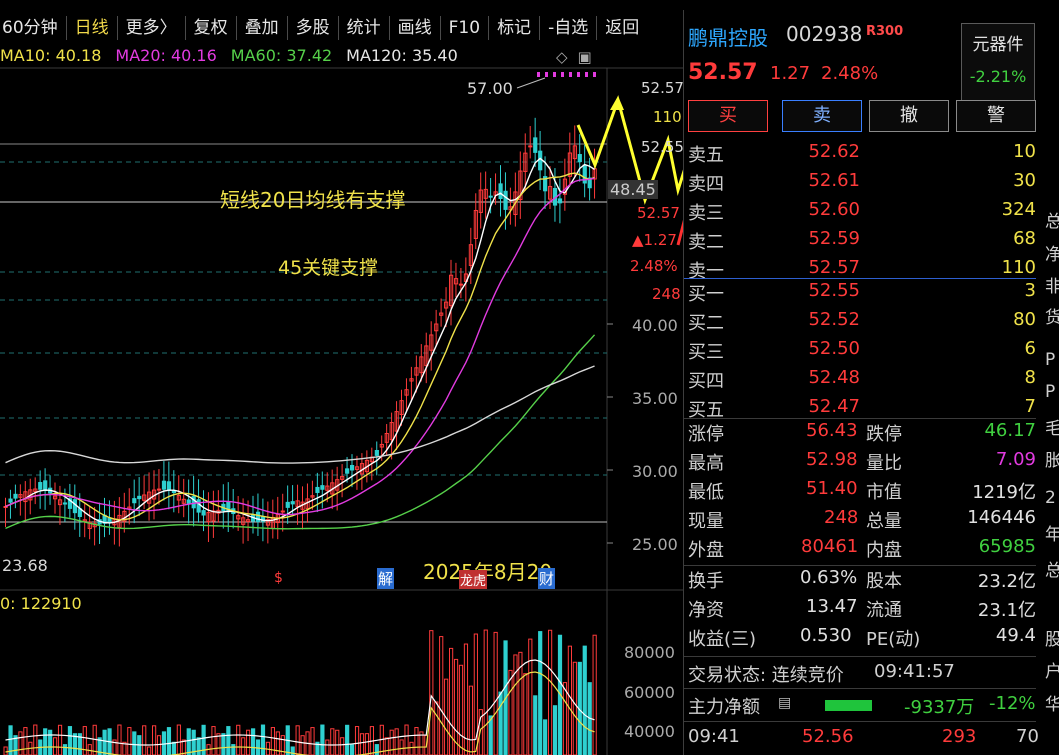 The width and height of the screenshot is (1059, 755). What do you see at coordinates (860, 323) in the screenshot?
I see `bid-row: 买二 52.52 80` at bounding box center [860, 323].